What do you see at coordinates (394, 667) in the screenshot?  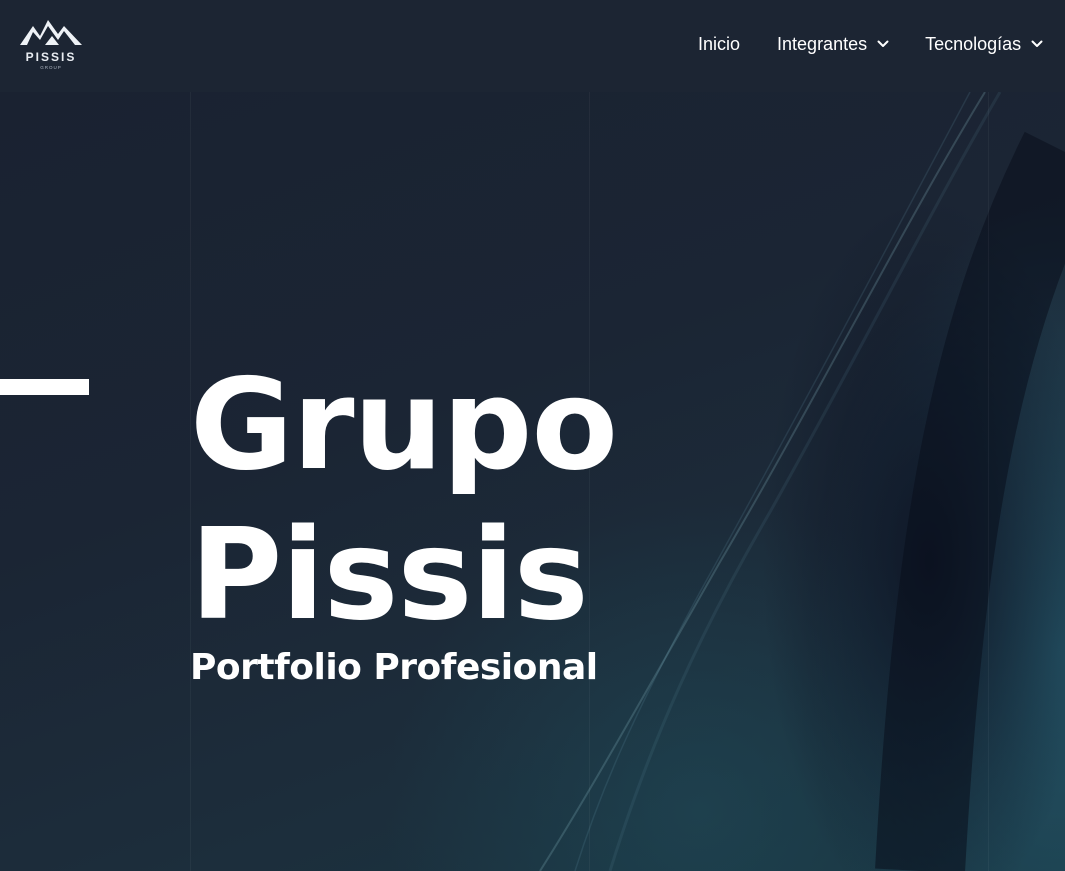 I see `hero-subtitle: Portfolio Profesional` at bounding box center [394, 667].